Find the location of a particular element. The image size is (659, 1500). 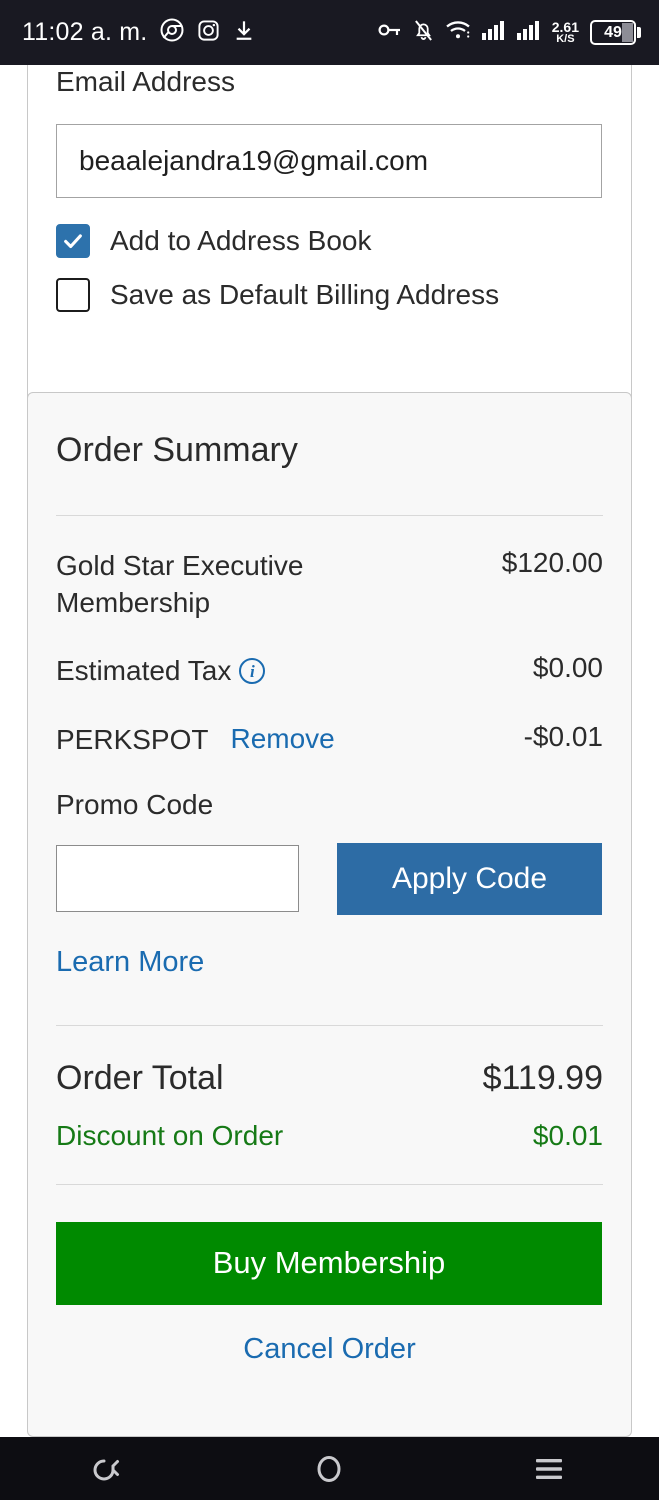

checkbox-row-default-billing: Save as Default Billing Address is located at coordinates (329, 295).